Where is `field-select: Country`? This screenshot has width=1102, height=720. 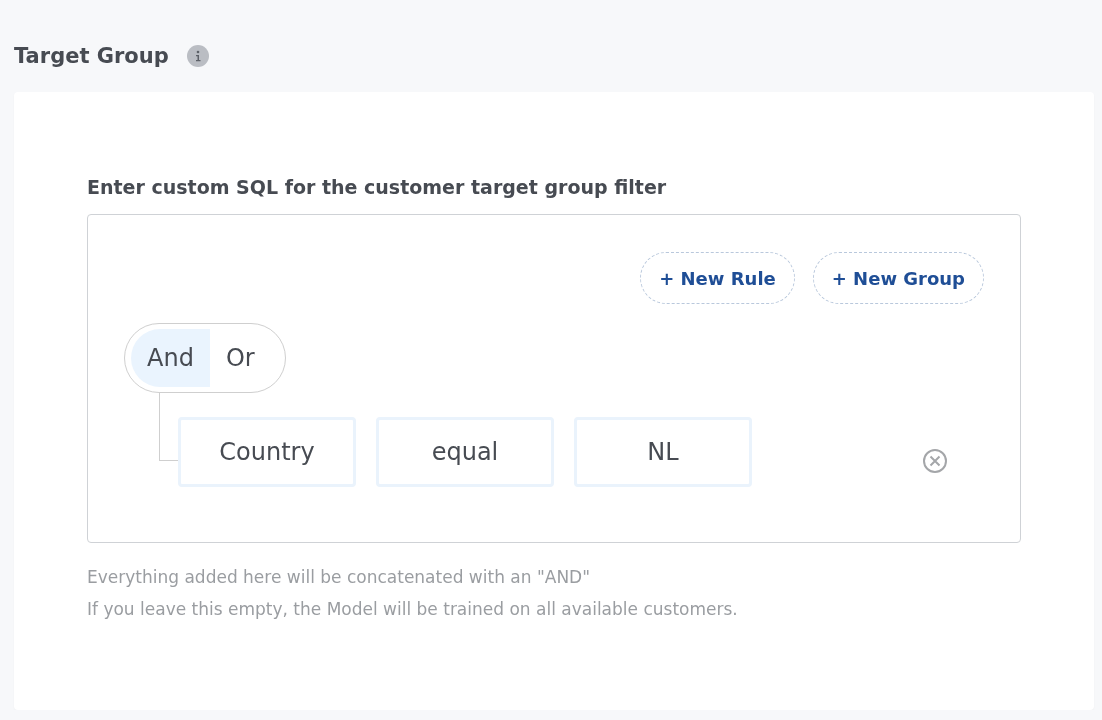 field-select: Country is located at coordinates (267, 452).